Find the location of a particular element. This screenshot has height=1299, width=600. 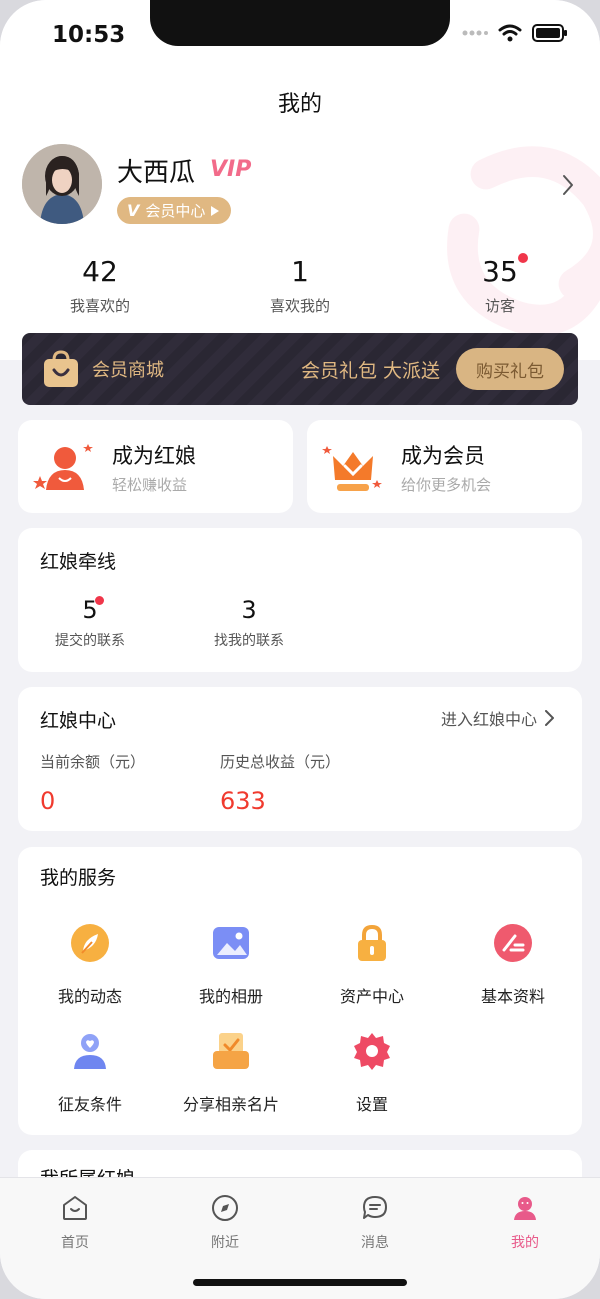

income-value: 633 is located at coordinates (243, 801).